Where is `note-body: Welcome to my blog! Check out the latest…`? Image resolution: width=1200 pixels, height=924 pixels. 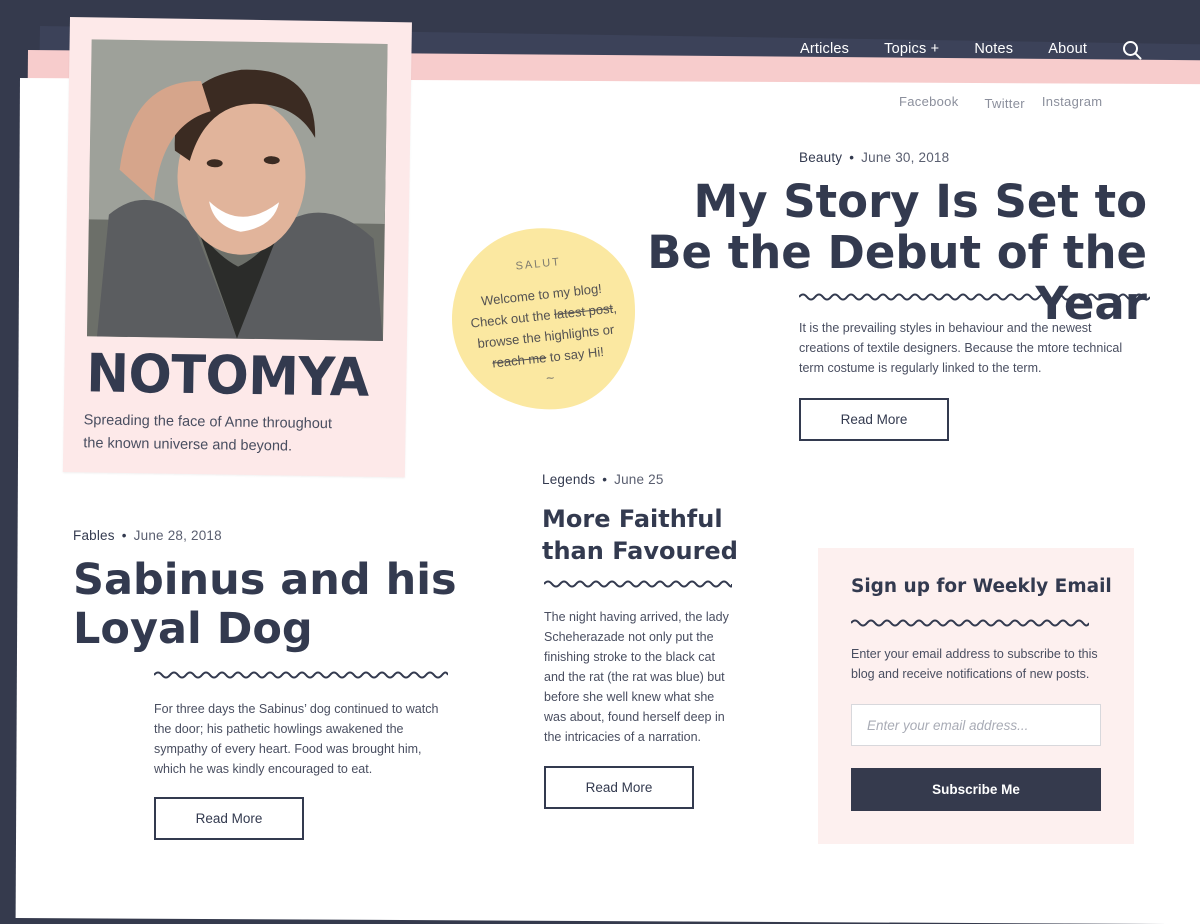
note-body: Welcome to my blog! Check out the latest… is located at coordinates (545, 326).